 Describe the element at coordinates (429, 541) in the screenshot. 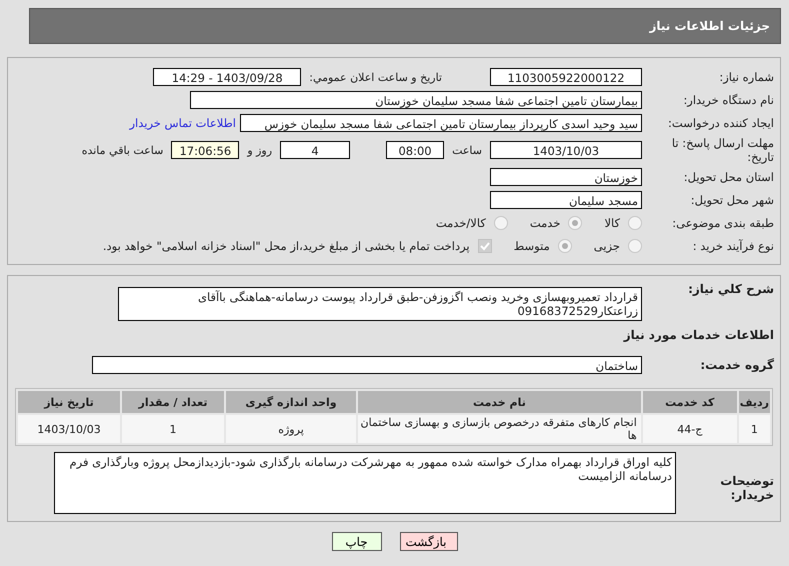

I see `back-button: بازگشت` at that location.